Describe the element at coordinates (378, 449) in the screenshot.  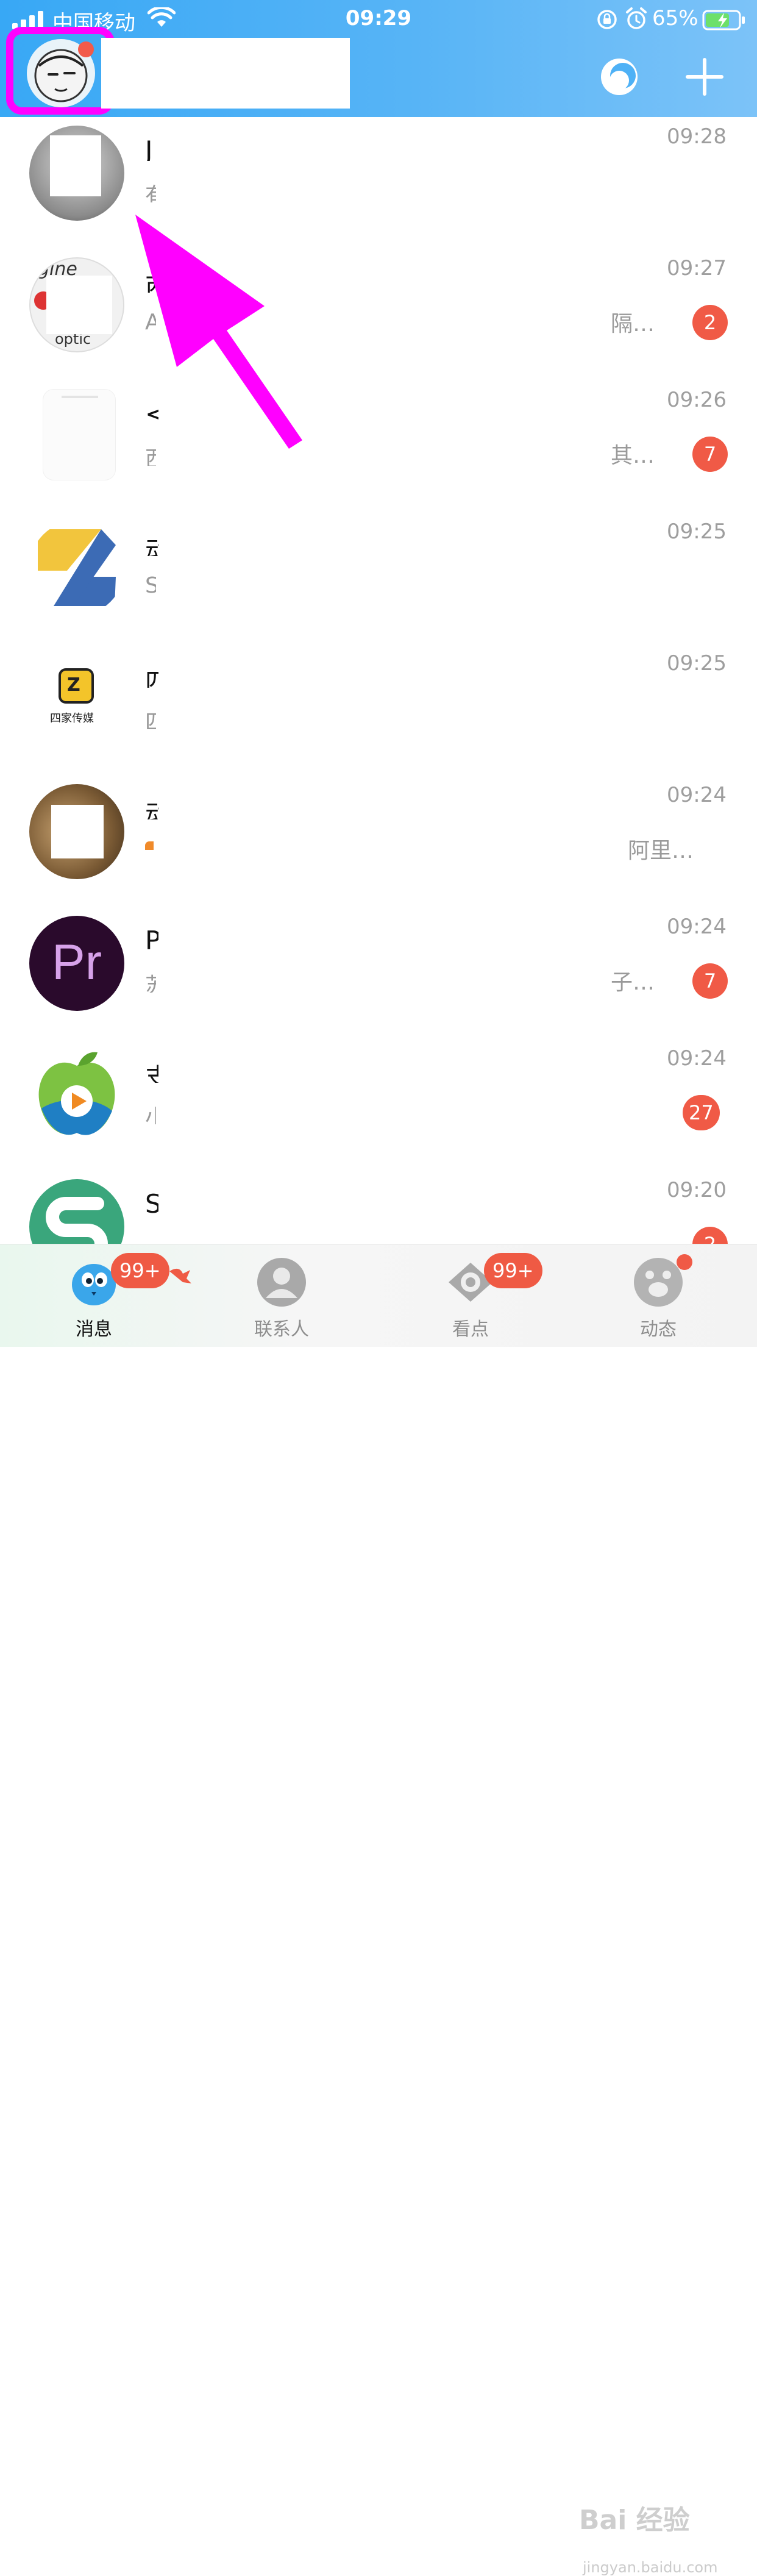
I see `conversation-row: < 西 09:26 其… 7` at that location.